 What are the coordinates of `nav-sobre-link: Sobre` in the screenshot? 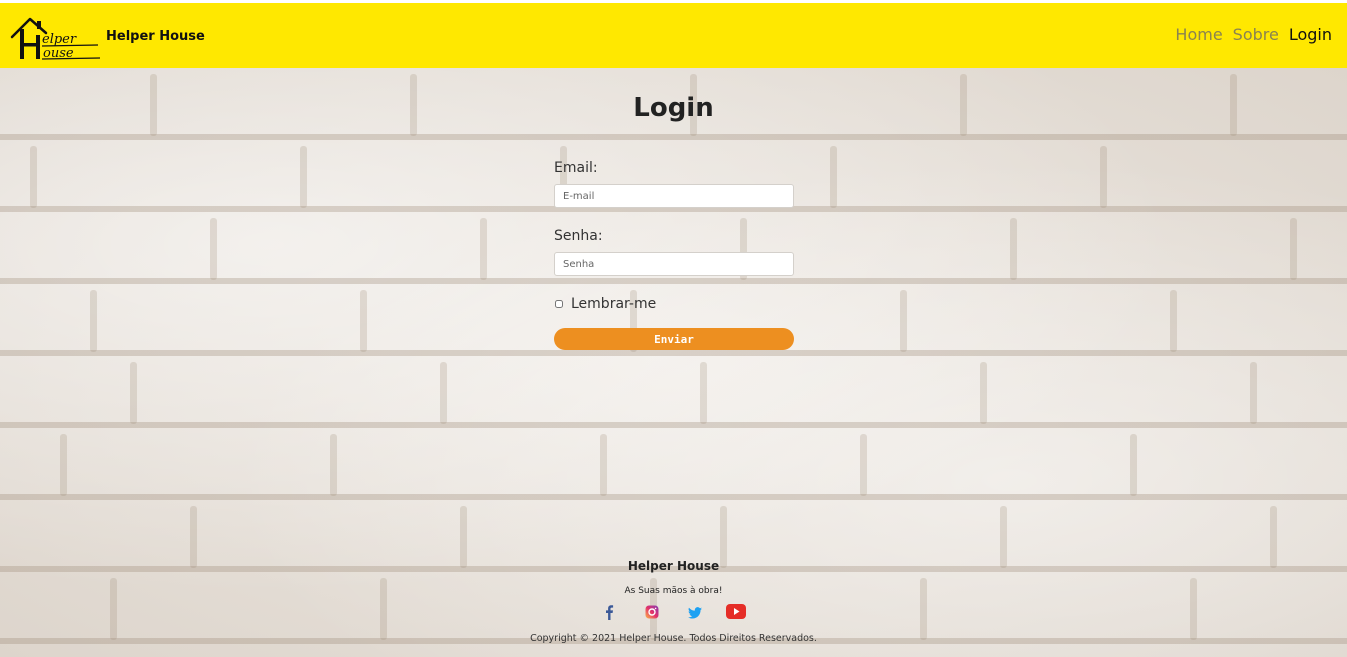 It's located at (1256, 34).